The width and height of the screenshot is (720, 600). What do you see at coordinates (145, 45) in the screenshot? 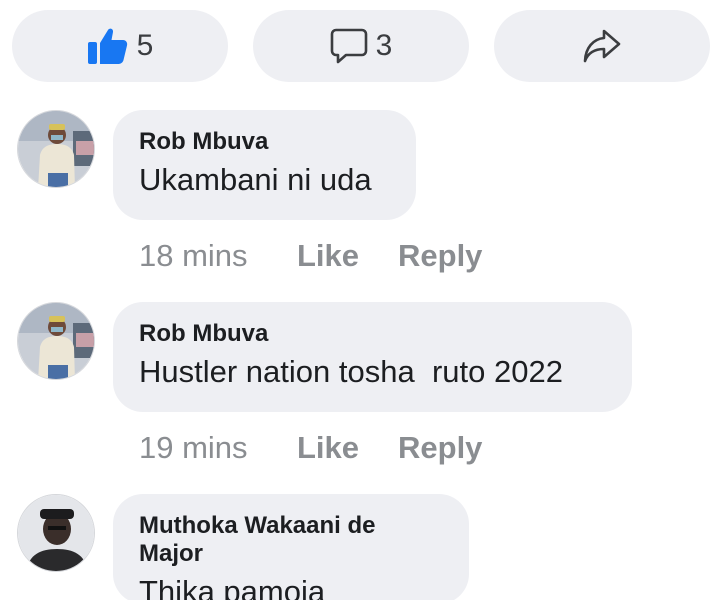
I see `like-count: 5` at bounding box center [145, 45].